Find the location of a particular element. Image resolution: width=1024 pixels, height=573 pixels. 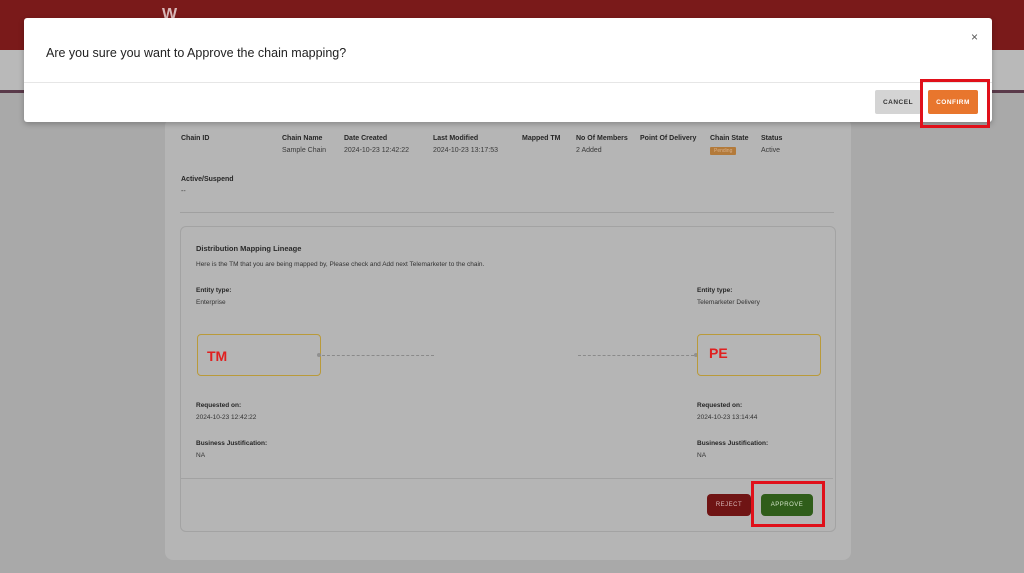

pe-node-label: PE is located at coordinates (718, 353).